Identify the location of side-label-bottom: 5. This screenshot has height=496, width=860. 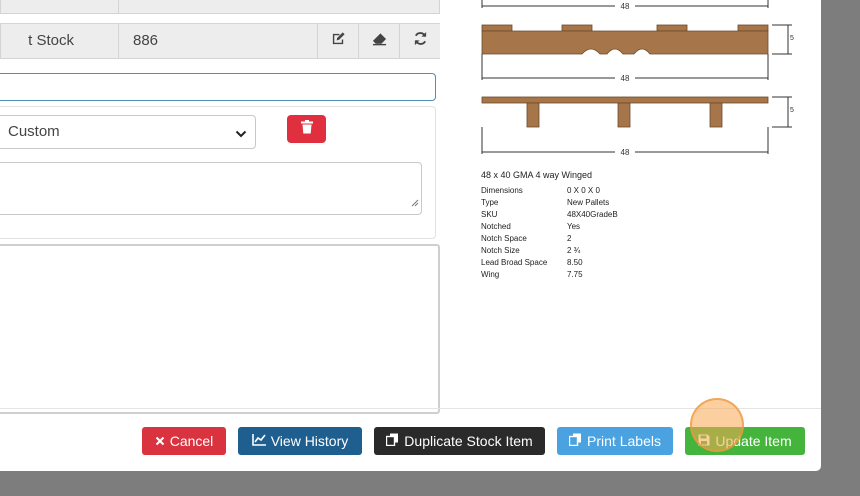
(792, 110).